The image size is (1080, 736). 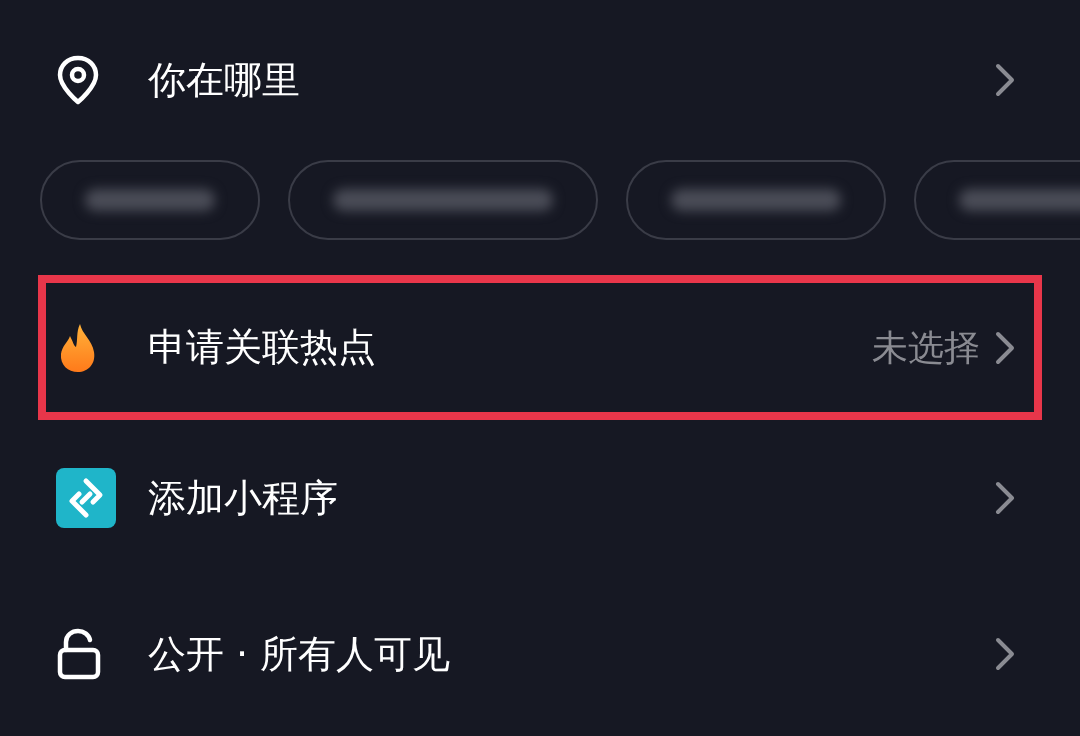 What do you see at coordinates (86, 498) in the screenshot?
I see `link-app-icon` at bounding box center [86, 498].